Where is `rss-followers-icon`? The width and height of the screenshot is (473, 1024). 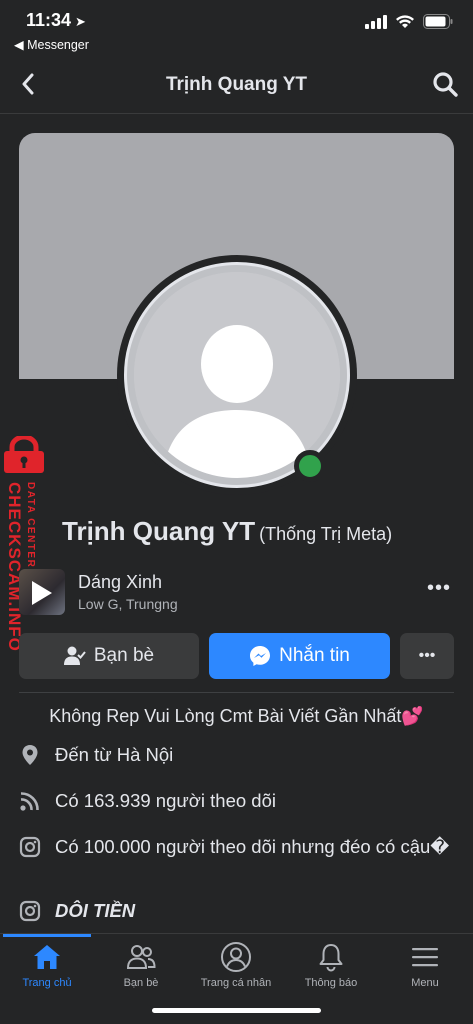
rss-followers-icon is located at coordinates (29, 801).